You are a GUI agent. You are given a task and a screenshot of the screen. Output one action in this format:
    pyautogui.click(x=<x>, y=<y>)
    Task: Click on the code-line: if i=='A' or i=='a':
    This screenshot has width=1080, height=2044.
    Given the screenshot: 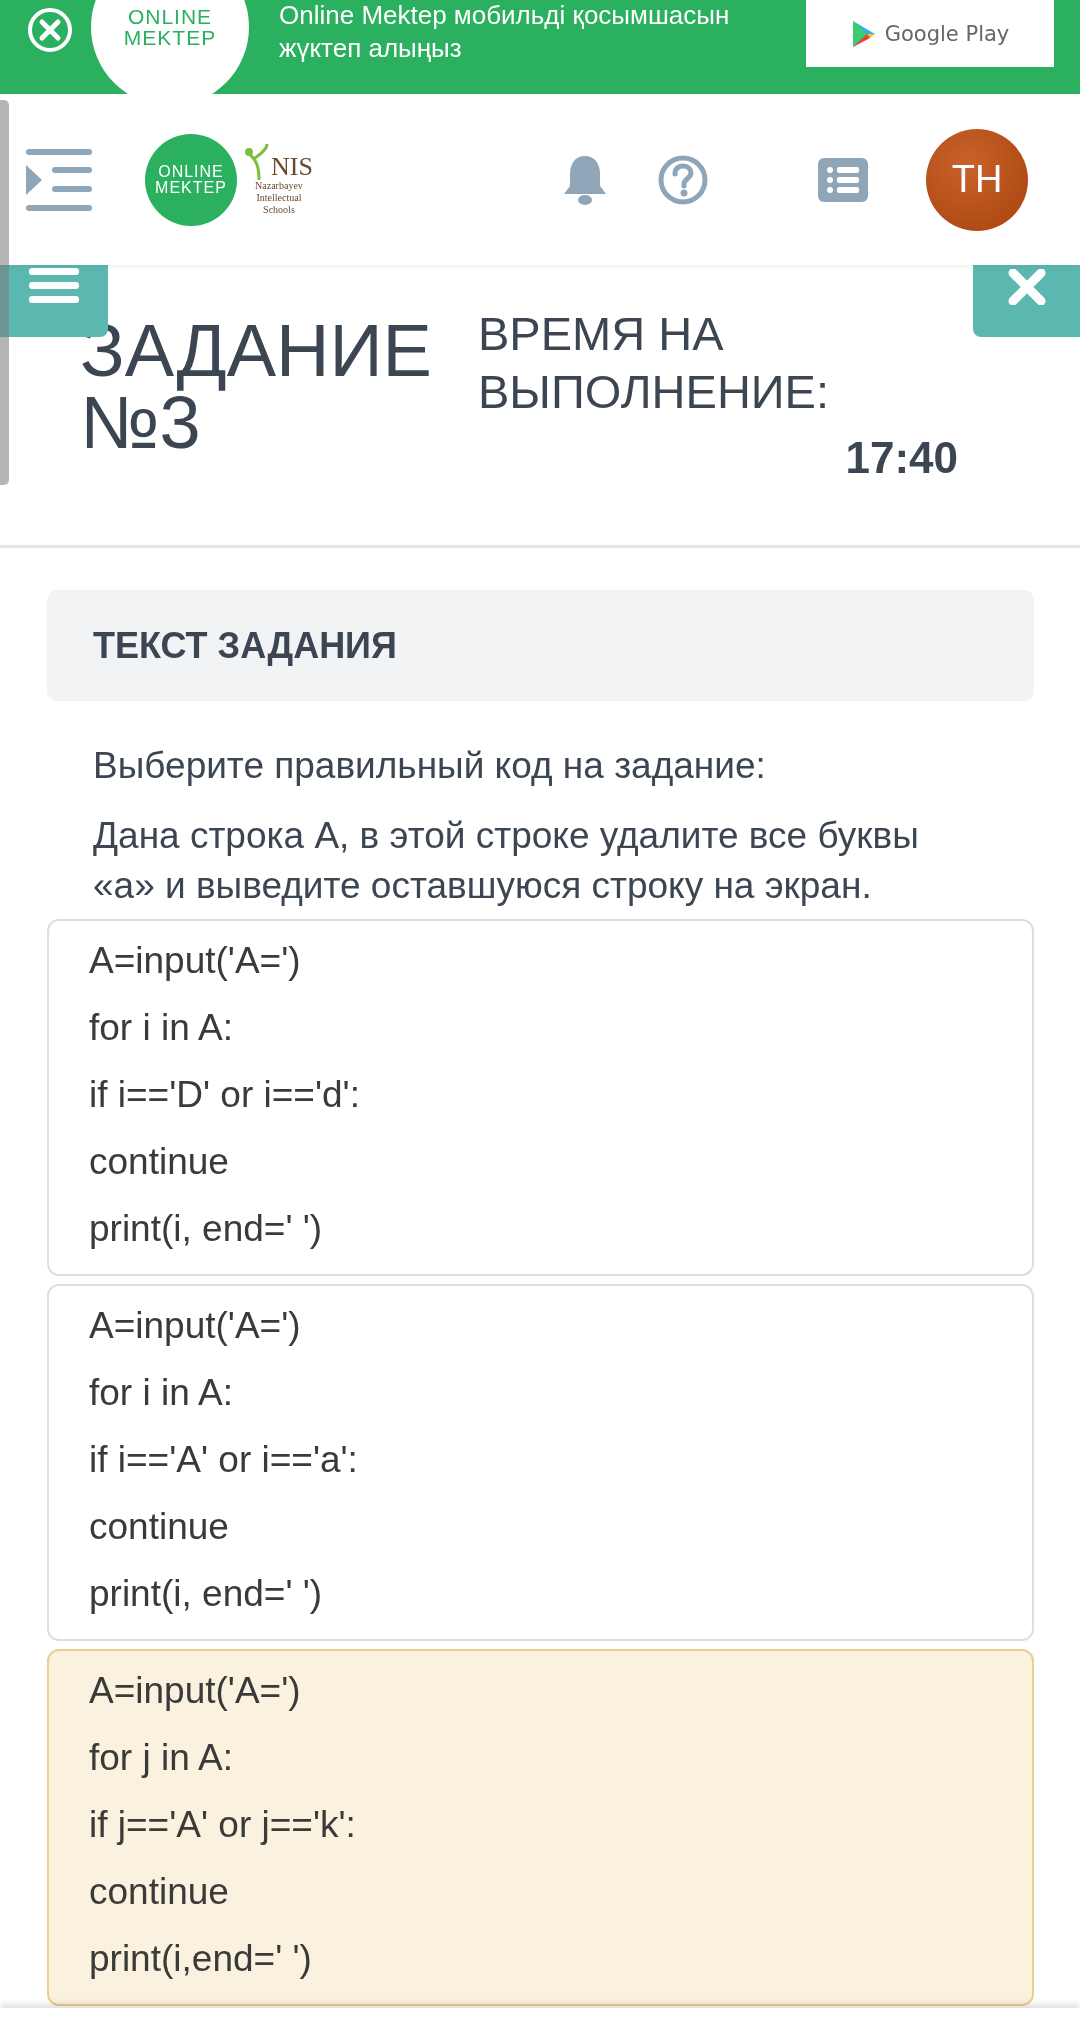 What is the action you would take?
    pyautogui.click(x=224, y=1460)
    